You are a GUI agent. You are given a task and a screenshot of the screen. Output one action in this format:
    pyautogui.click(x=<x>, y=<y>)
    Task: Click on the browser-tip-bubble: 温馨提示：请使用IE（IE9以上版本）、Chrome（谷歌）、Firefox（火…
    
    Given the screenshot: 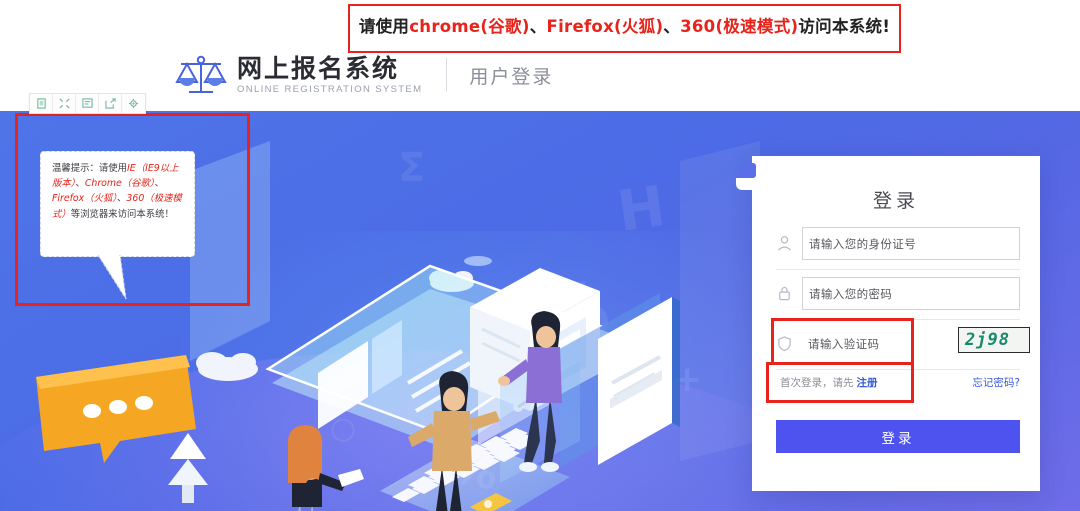 What is the action you would take?
    pyautogui.click(x=117, y=204)
    